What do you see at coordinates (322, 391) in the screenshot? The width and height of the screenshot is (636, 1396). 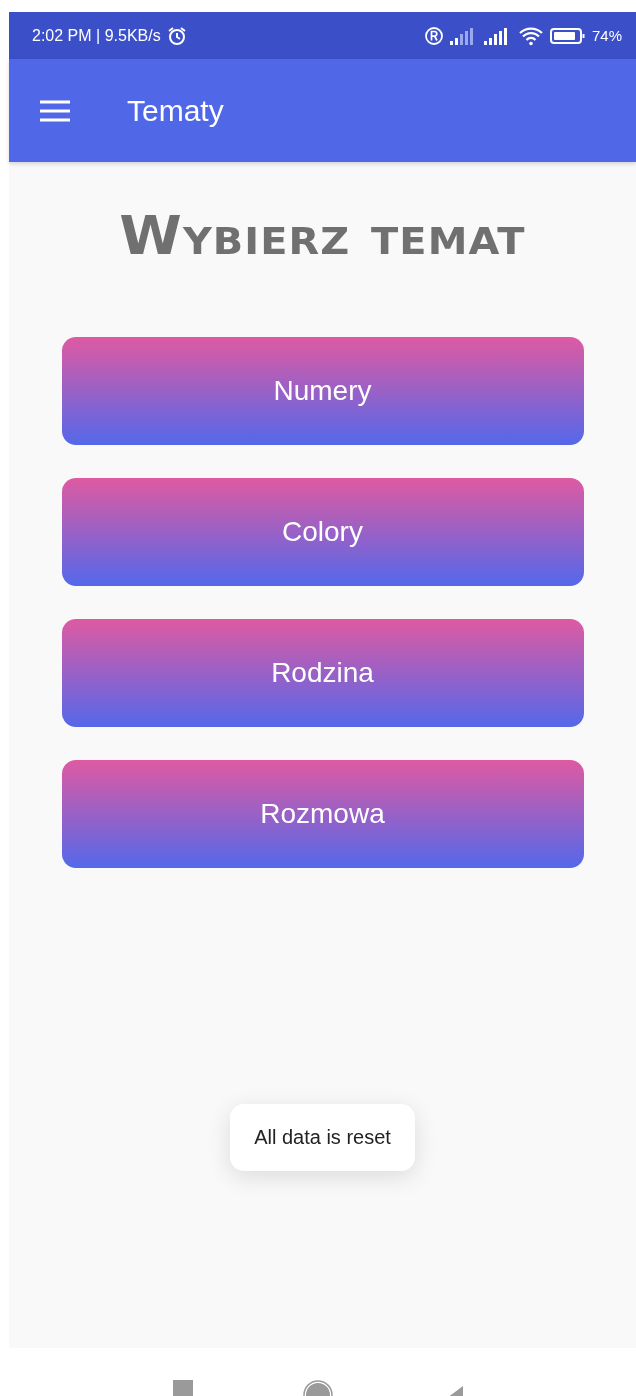 I see `topic-button: Numery` at bounding box center [322, 391].